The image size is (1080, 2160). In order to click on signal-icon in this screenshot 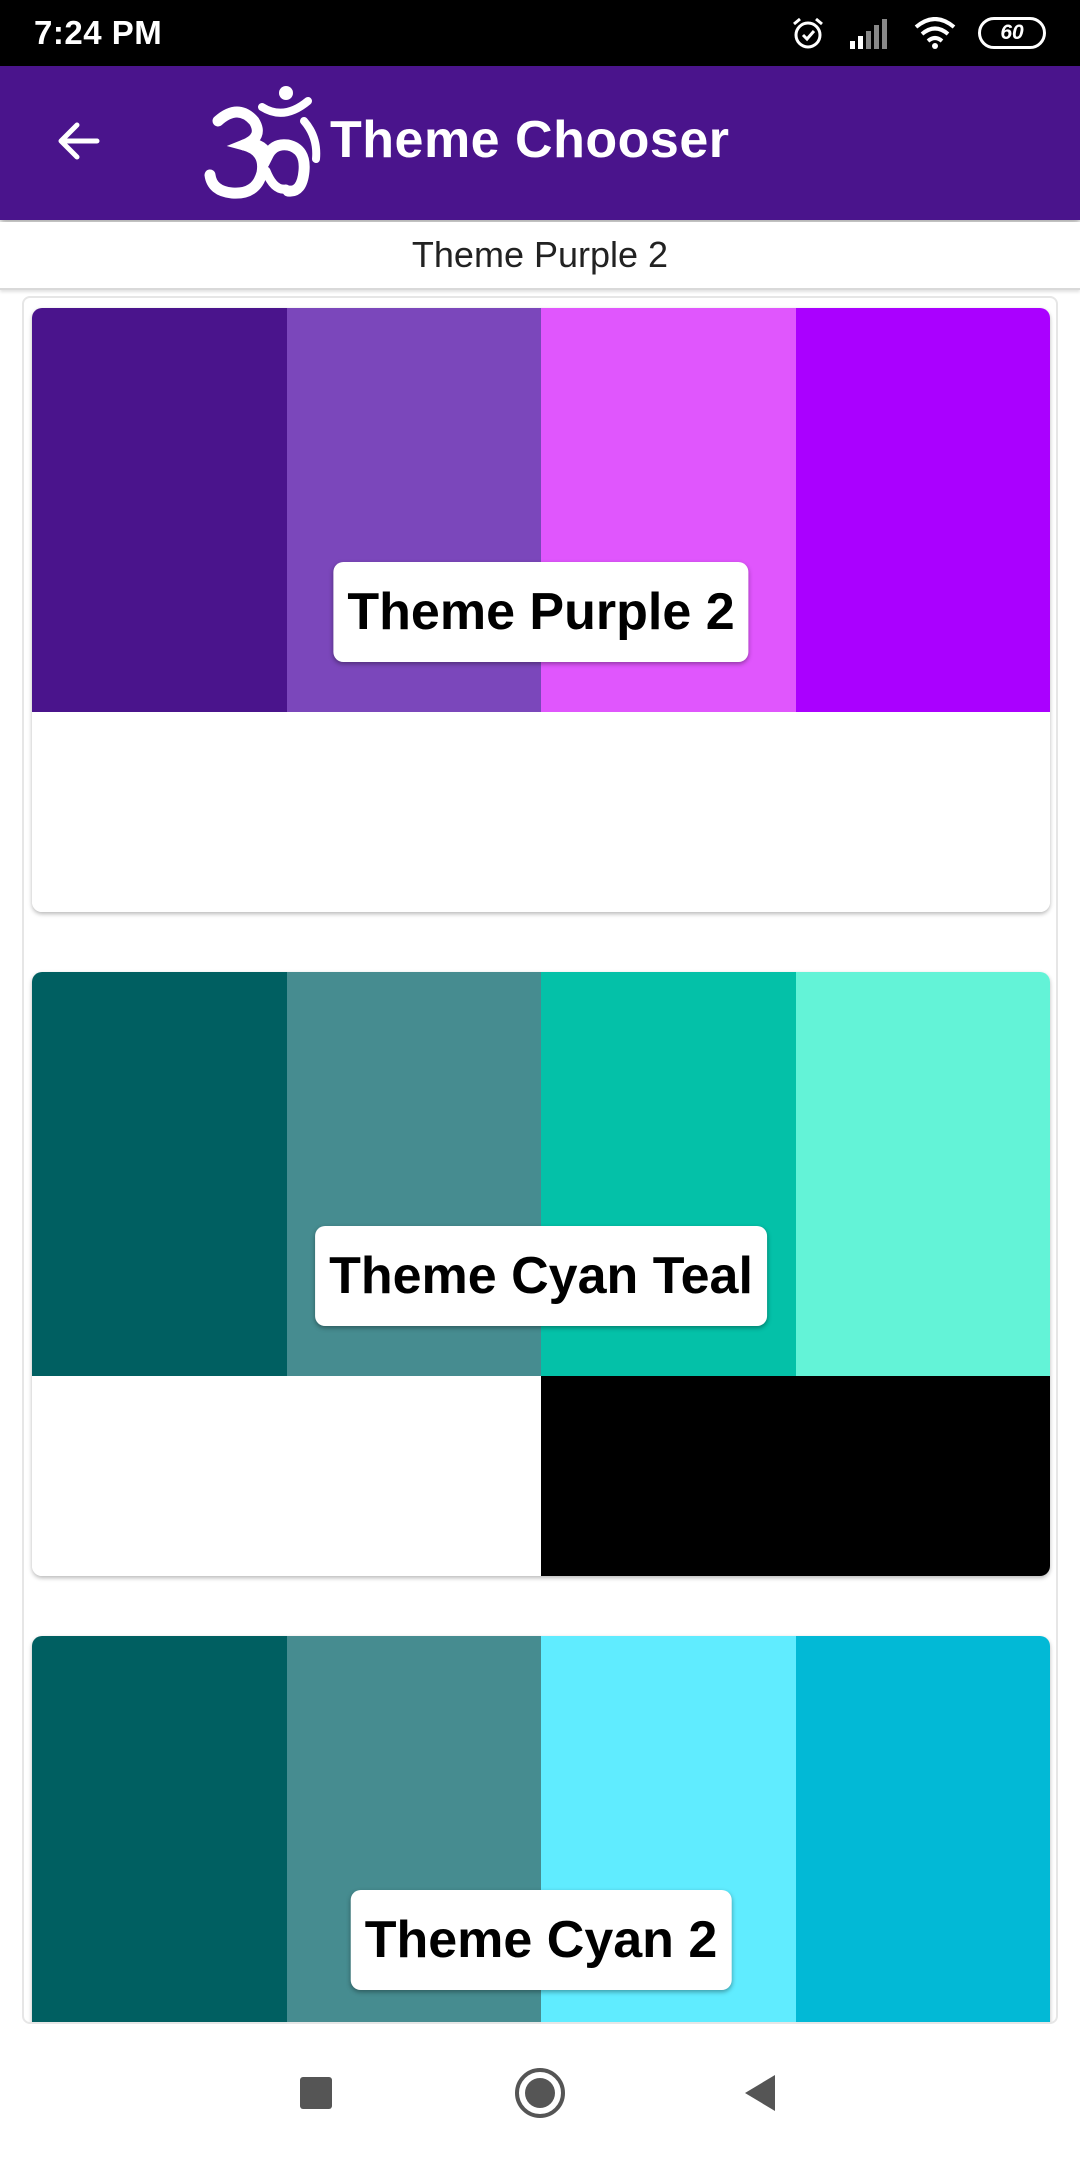, I will do `click(870, 33)`.